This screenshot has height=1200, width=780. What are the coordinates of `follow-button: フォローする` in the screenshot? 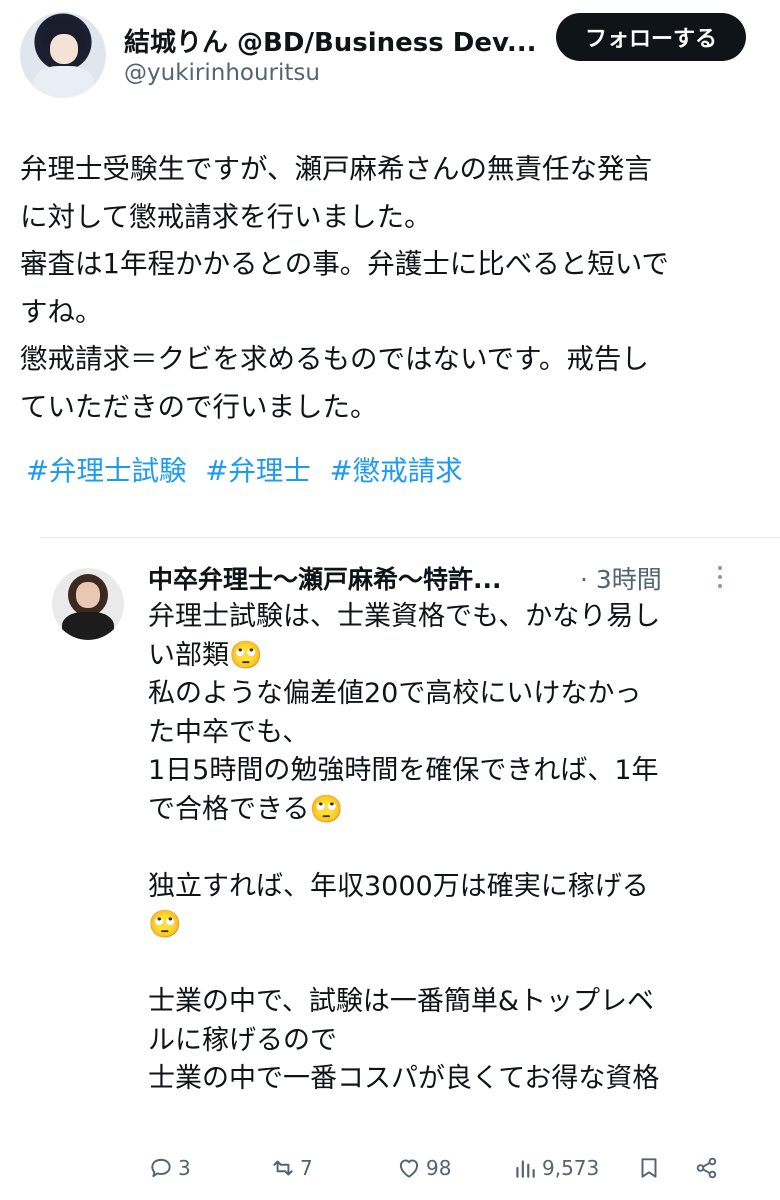 It's located at (651, 37).